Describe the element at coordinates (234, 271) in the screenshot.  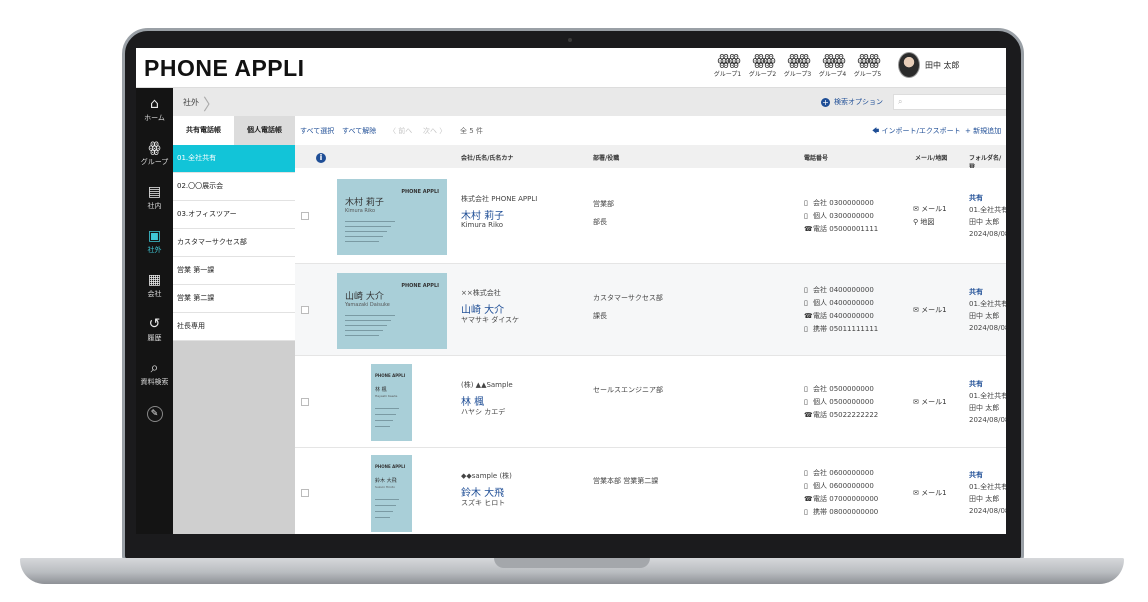
I see `folder-item: 営業 第一課` at that location.